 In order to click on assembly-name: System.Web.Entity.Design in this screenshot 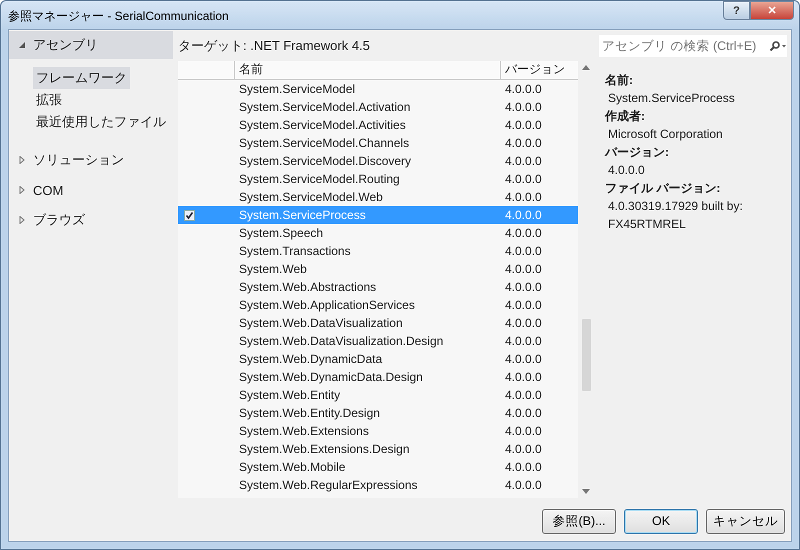, I will do `click(309, 413)`.